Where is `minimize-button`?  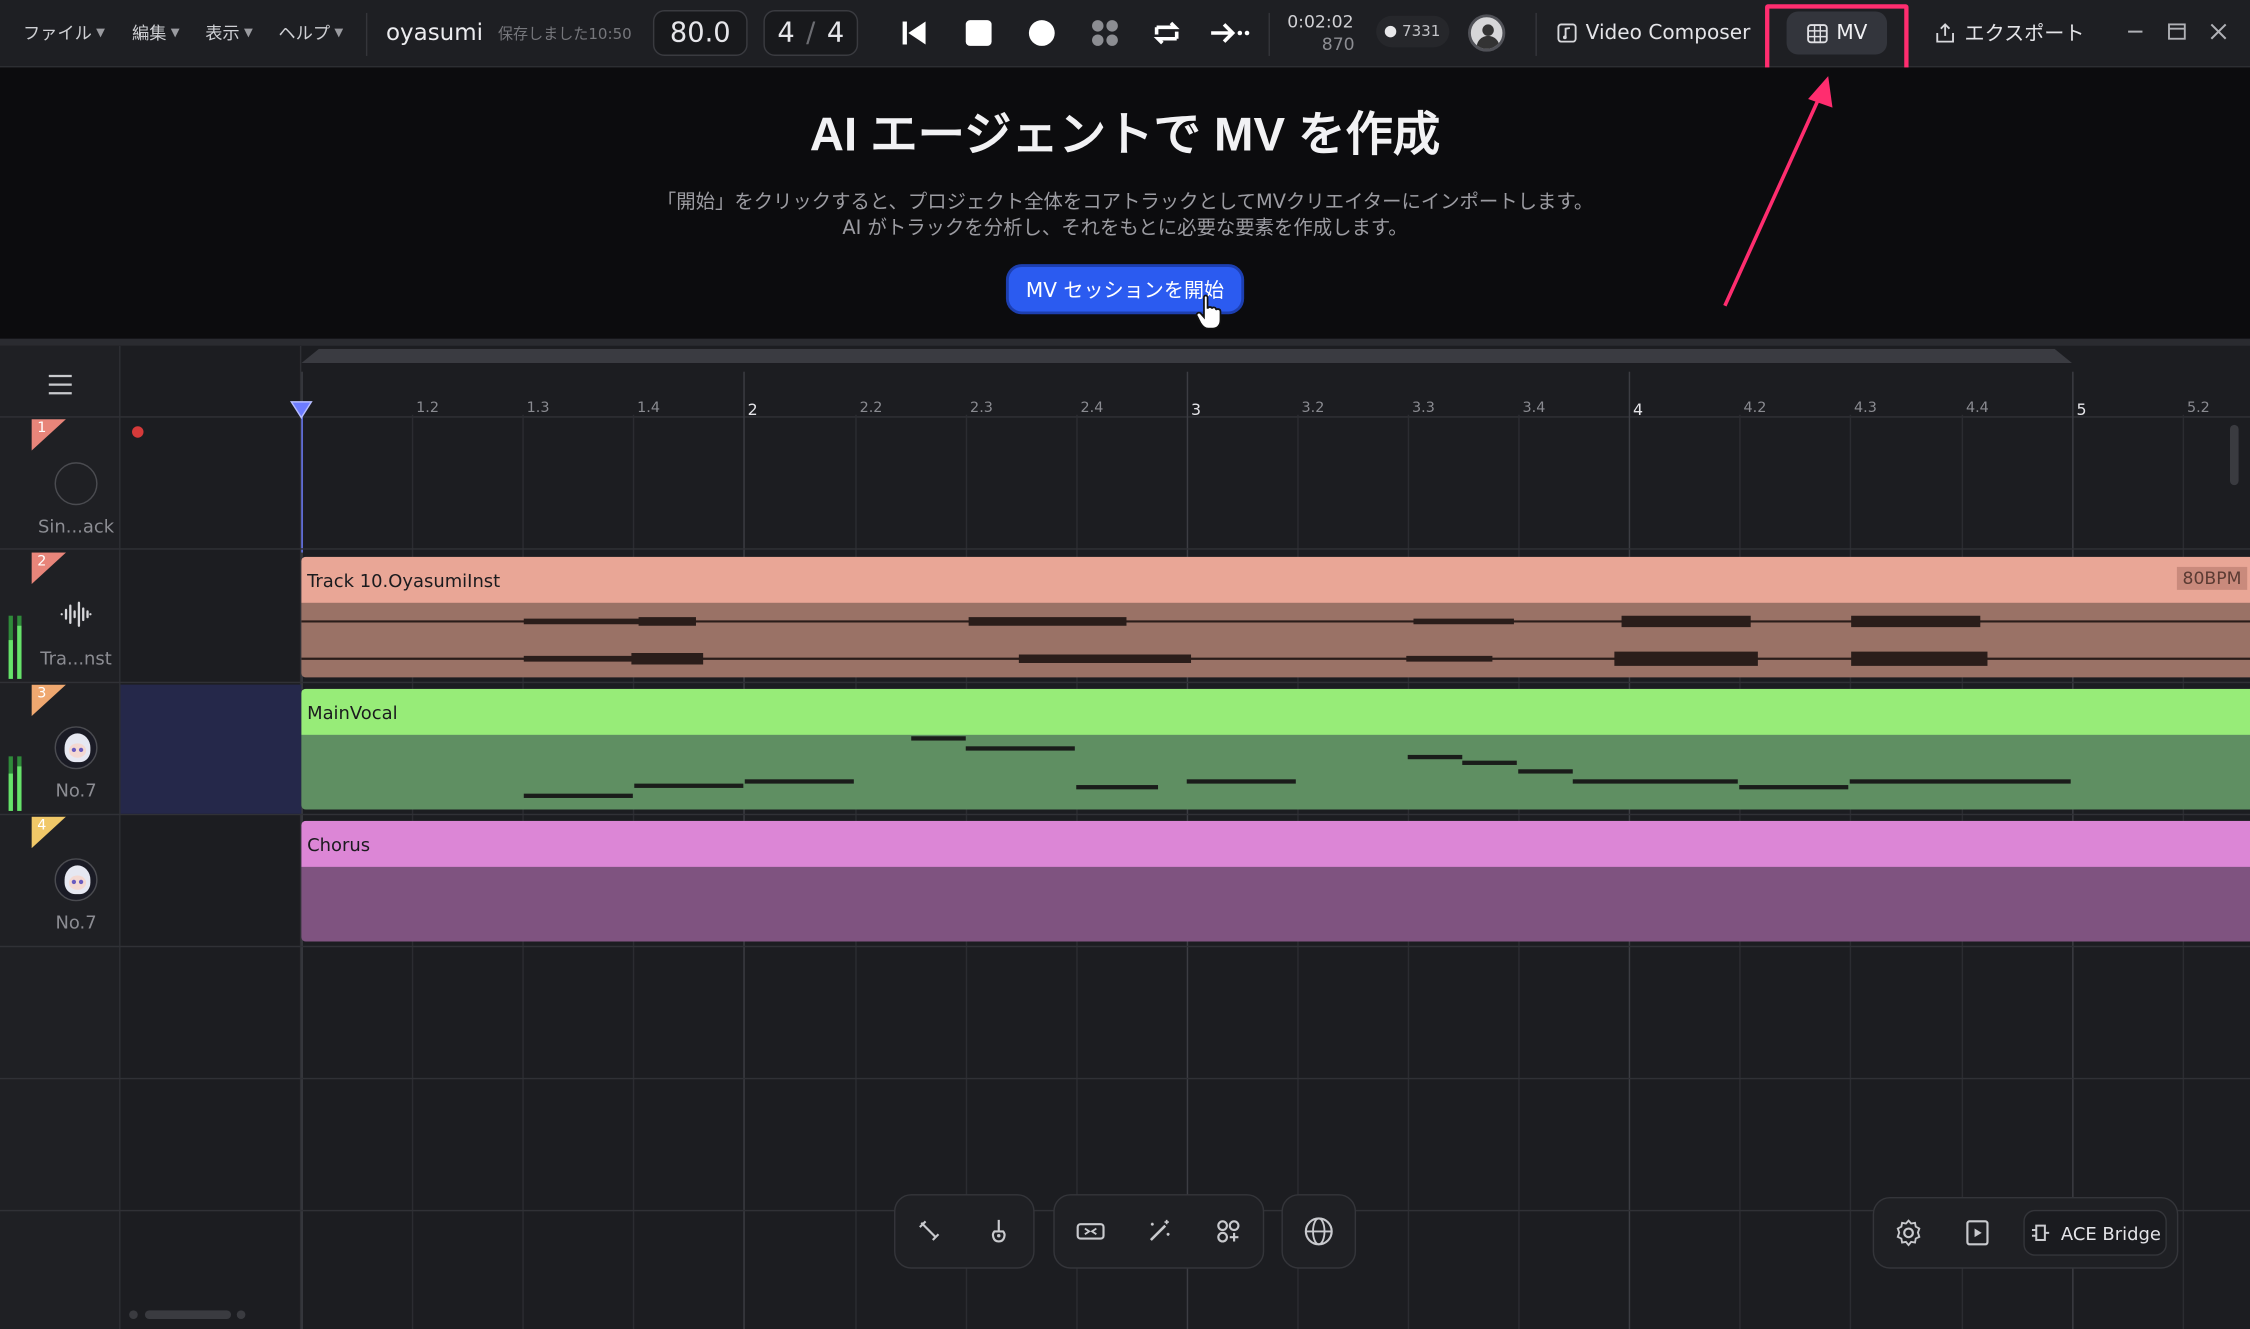
minimize-button is located at coordinates (2135, 32).